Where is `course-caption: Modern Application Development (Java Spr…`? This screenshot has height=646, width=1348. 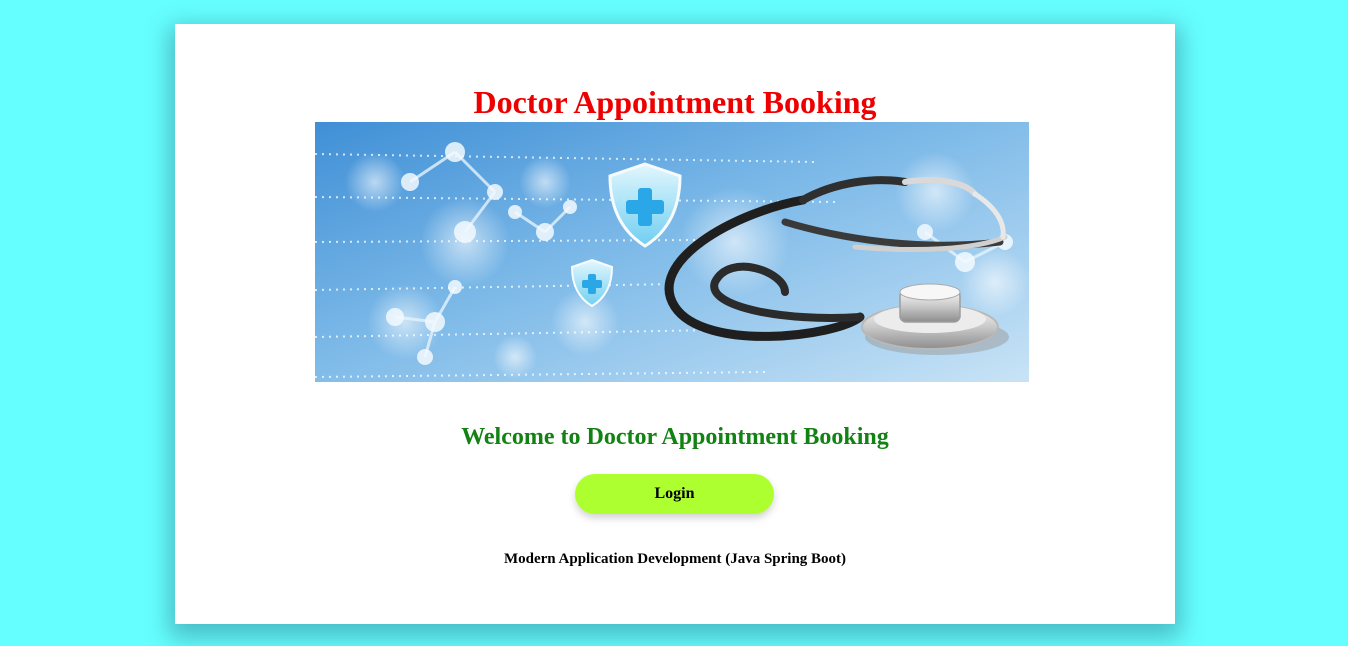
course-caption: Modern Application Development (Java Spr… is located at coordinates (675, 559).